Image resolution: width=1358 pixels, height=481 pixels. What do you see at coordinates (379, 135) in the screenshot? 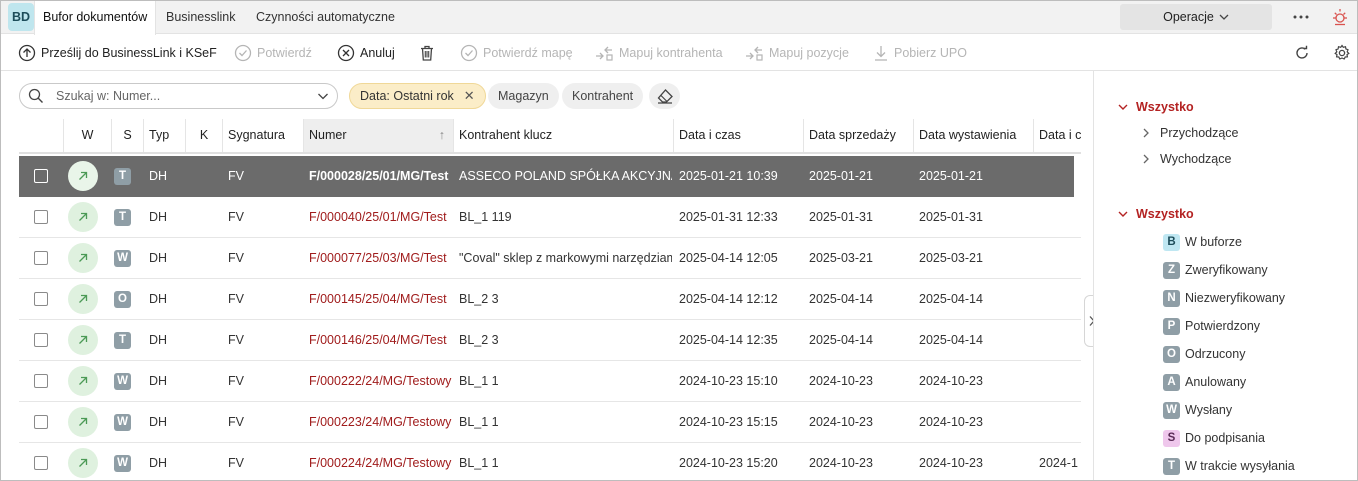
I see `column-header-numer: Numer ↑` at bounding box center [379, 135].